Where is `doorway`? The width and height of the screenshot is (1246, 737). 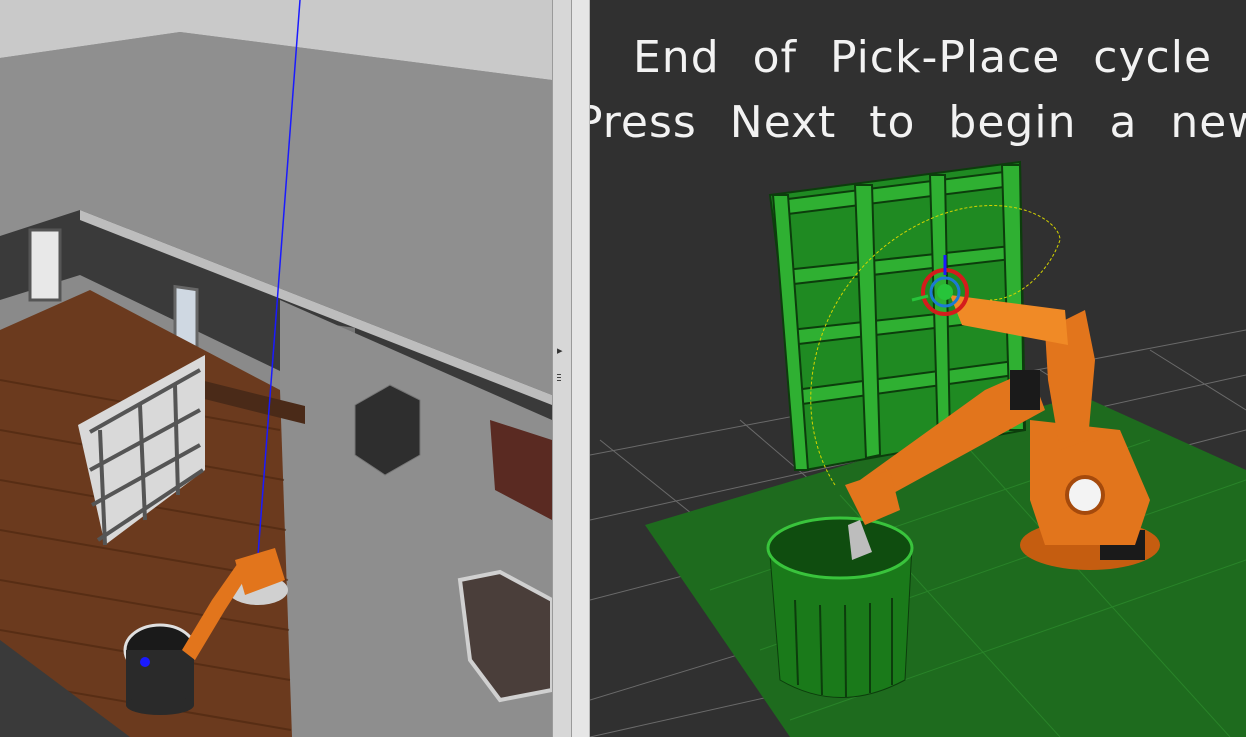 doorway is located at coordinates (45, 265).